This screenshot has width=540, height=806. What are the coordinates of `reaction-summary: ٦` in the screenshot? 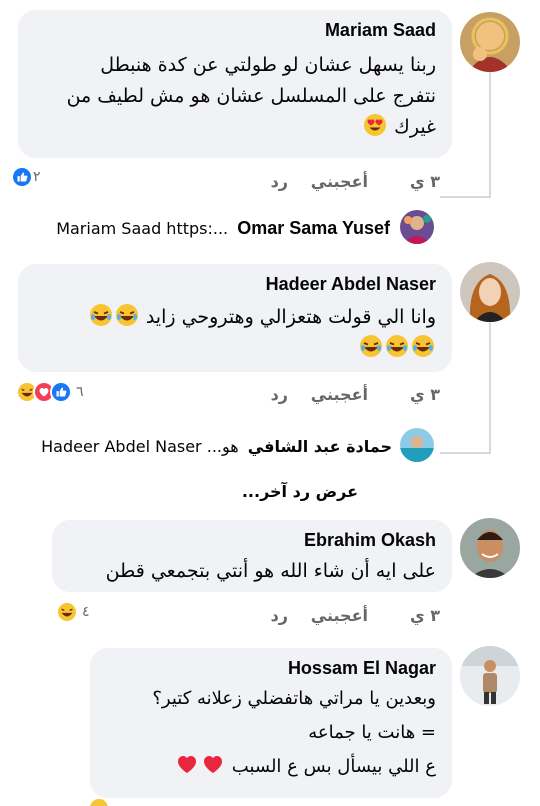 It's located at (52, 392).